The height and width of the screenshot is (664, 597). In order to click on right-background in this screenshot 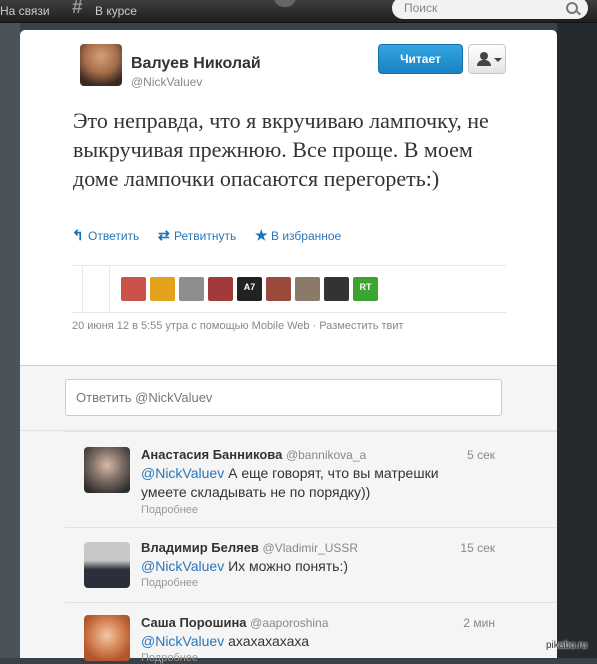, I will do `click(577, 340)`.